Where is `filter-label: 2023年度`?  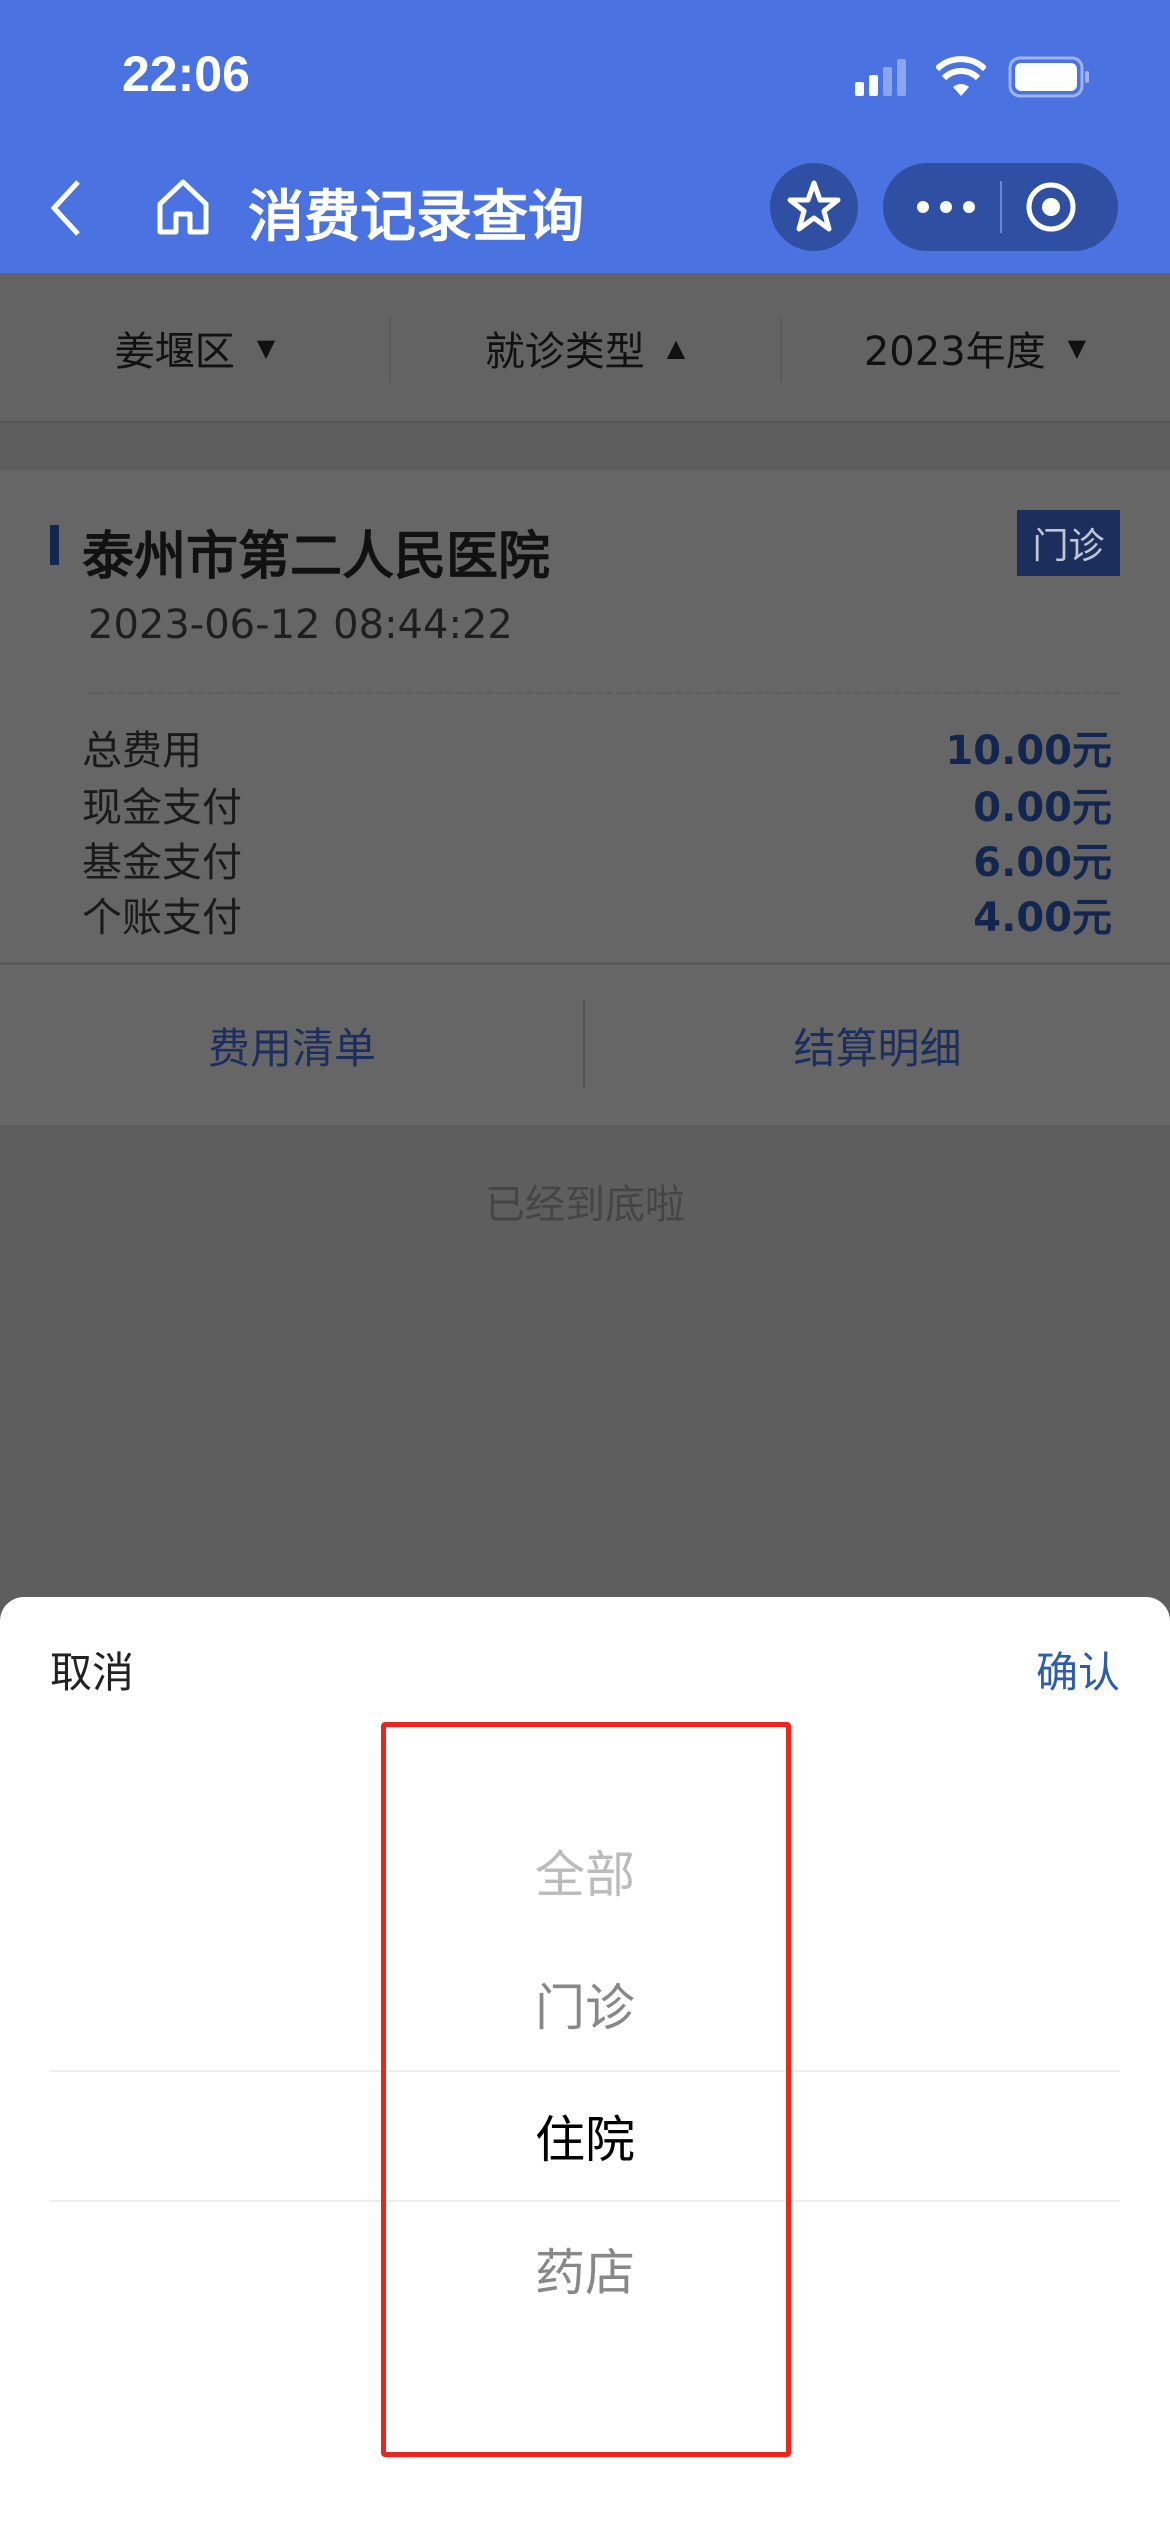
filter-label: 2023年度 is located at coordinates (954, 352).